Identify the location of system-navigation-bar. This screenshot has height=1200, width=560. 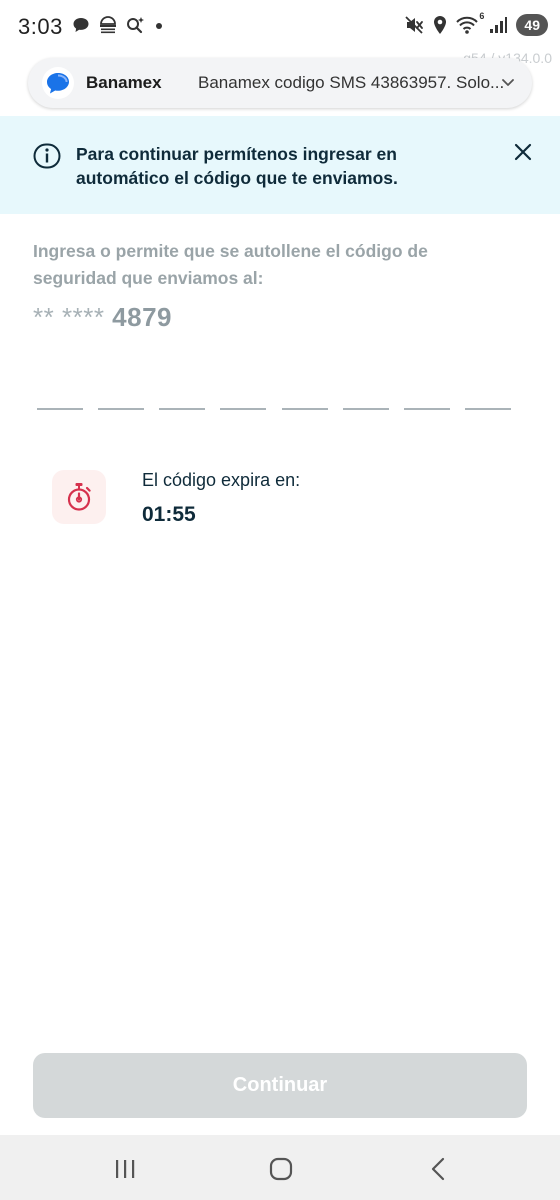
(280, 1167).